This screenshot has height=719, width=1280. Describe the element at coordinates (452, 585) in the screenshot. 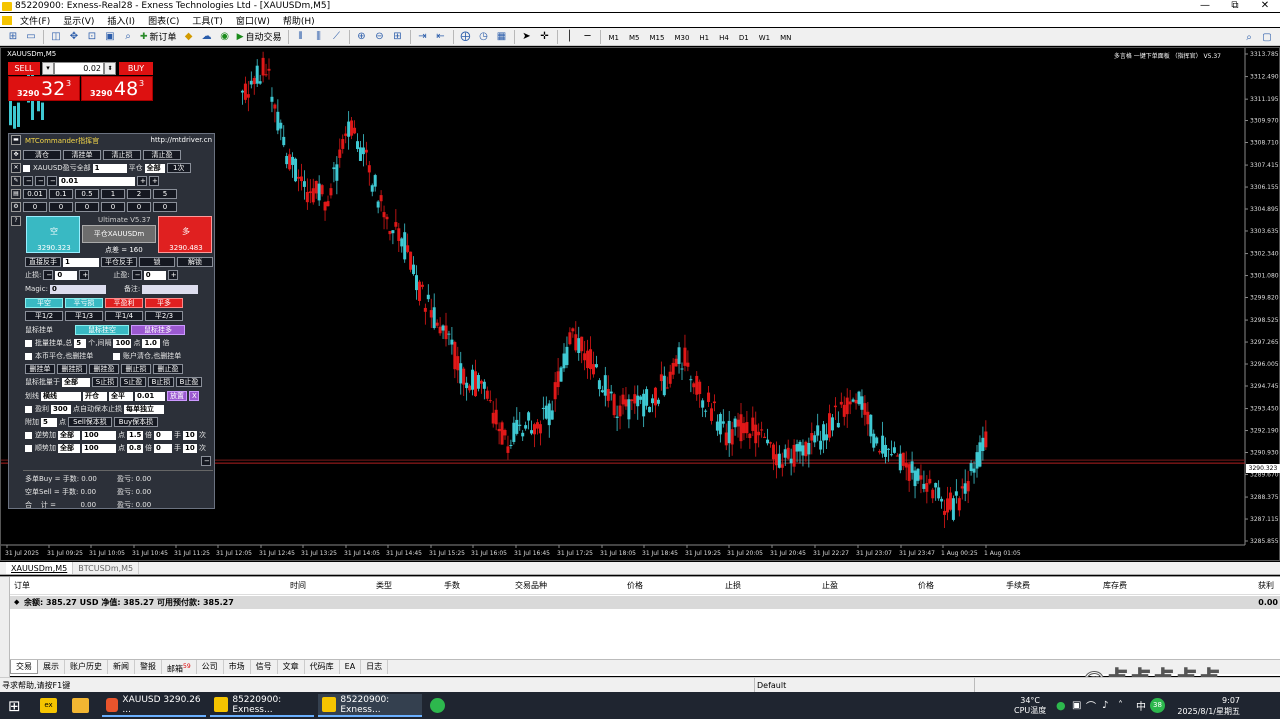

I see `col-volume: 手数` at that location.